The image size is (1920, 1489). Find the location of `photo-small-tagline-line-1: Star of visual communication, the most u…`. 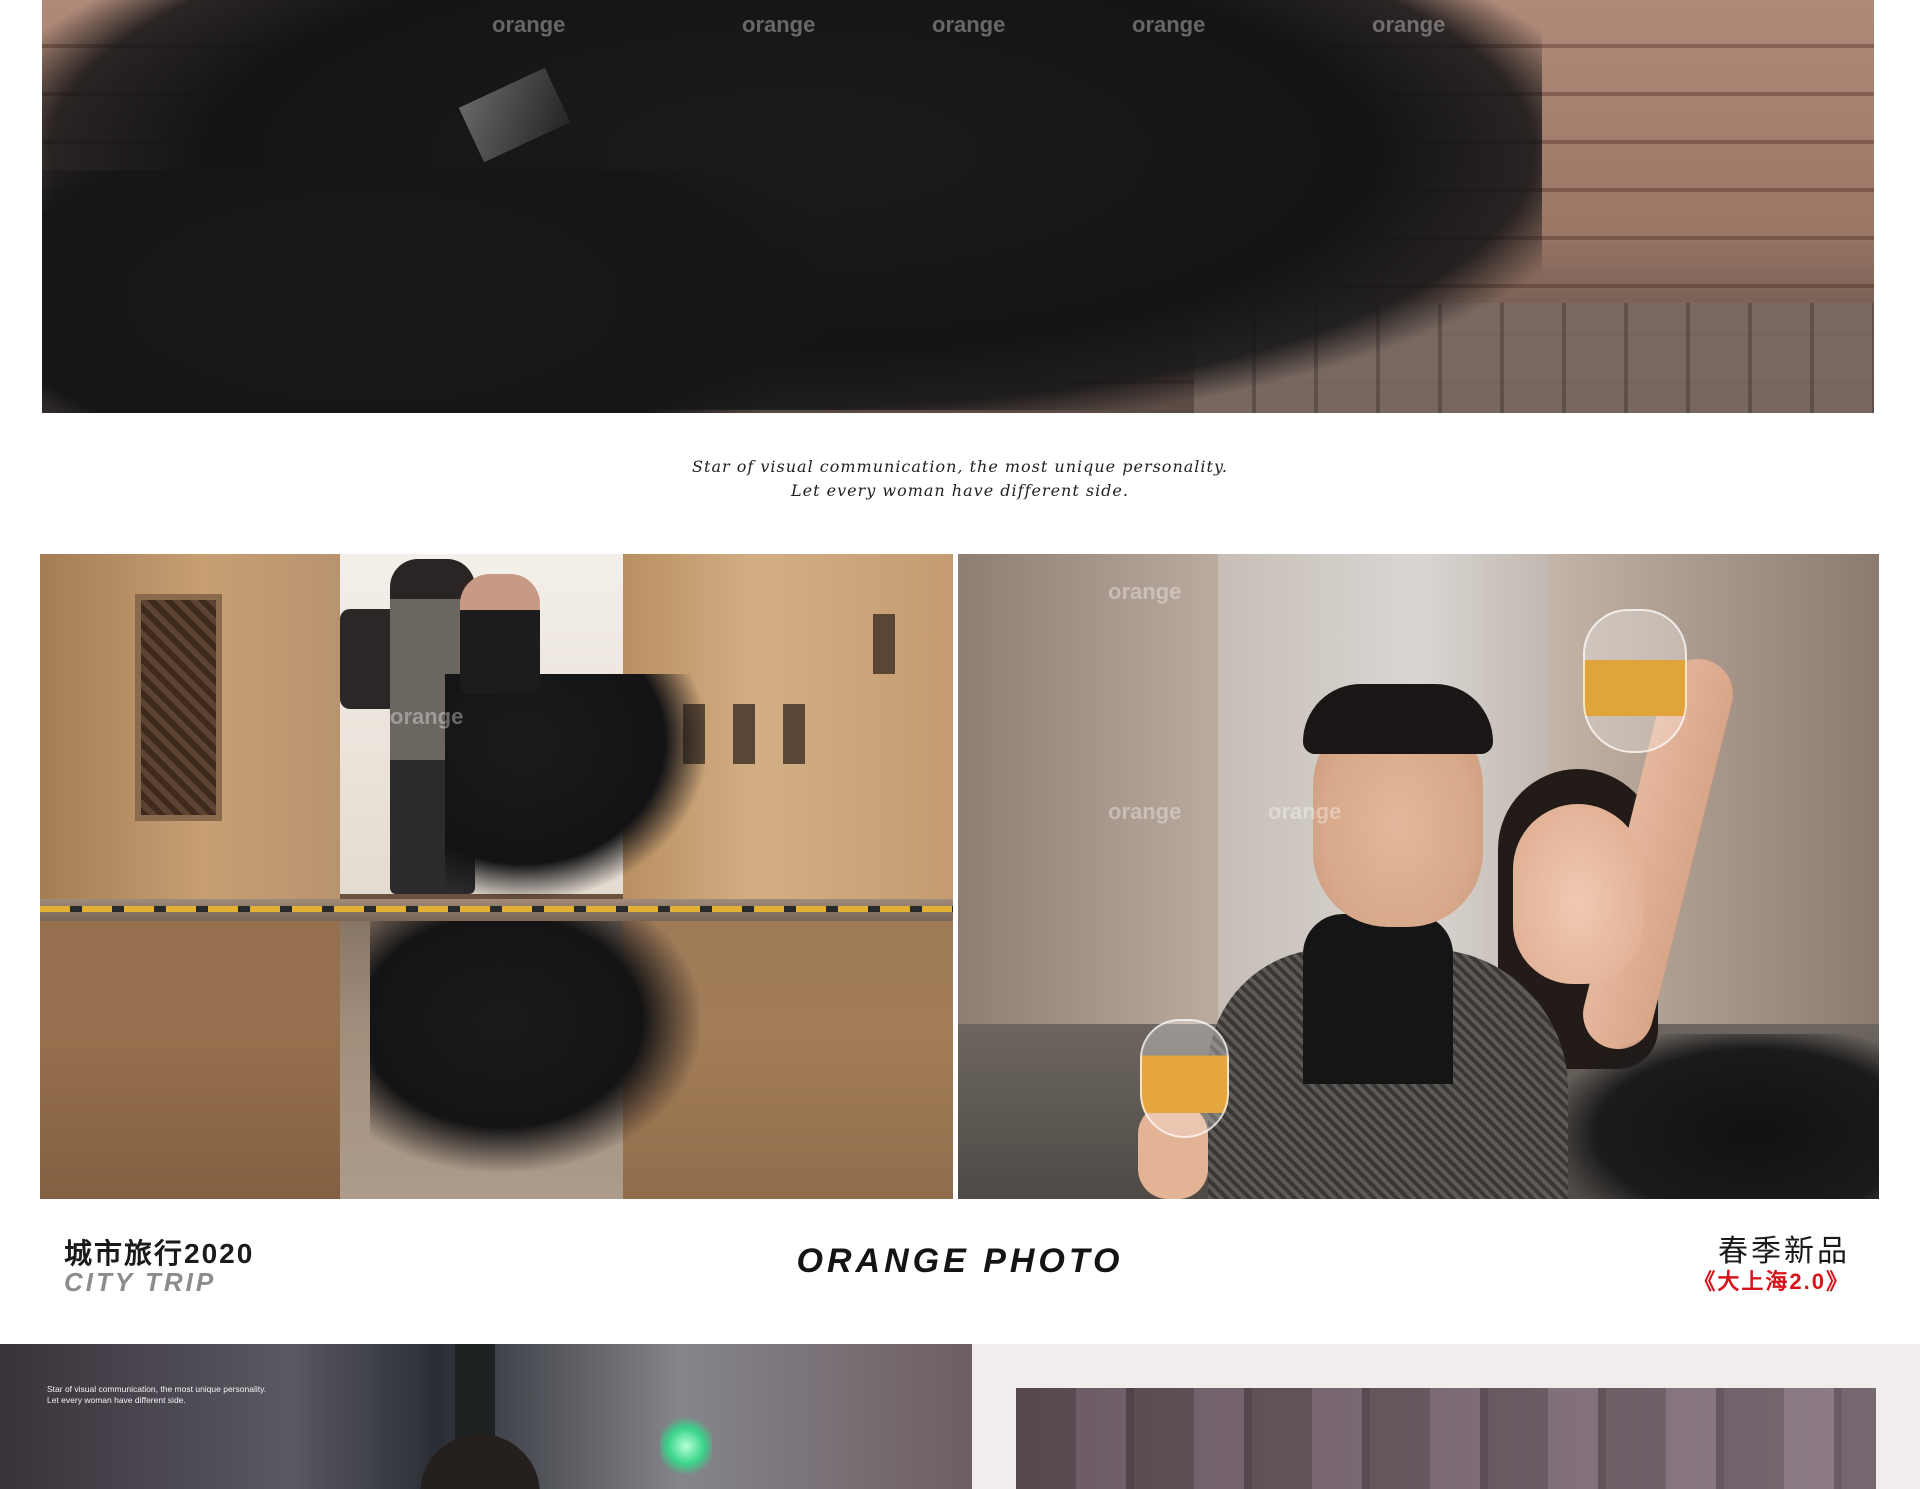

photo-small-tagline-line-1: Star of visual communication, the most u… is located at coordinates (157, 1389).